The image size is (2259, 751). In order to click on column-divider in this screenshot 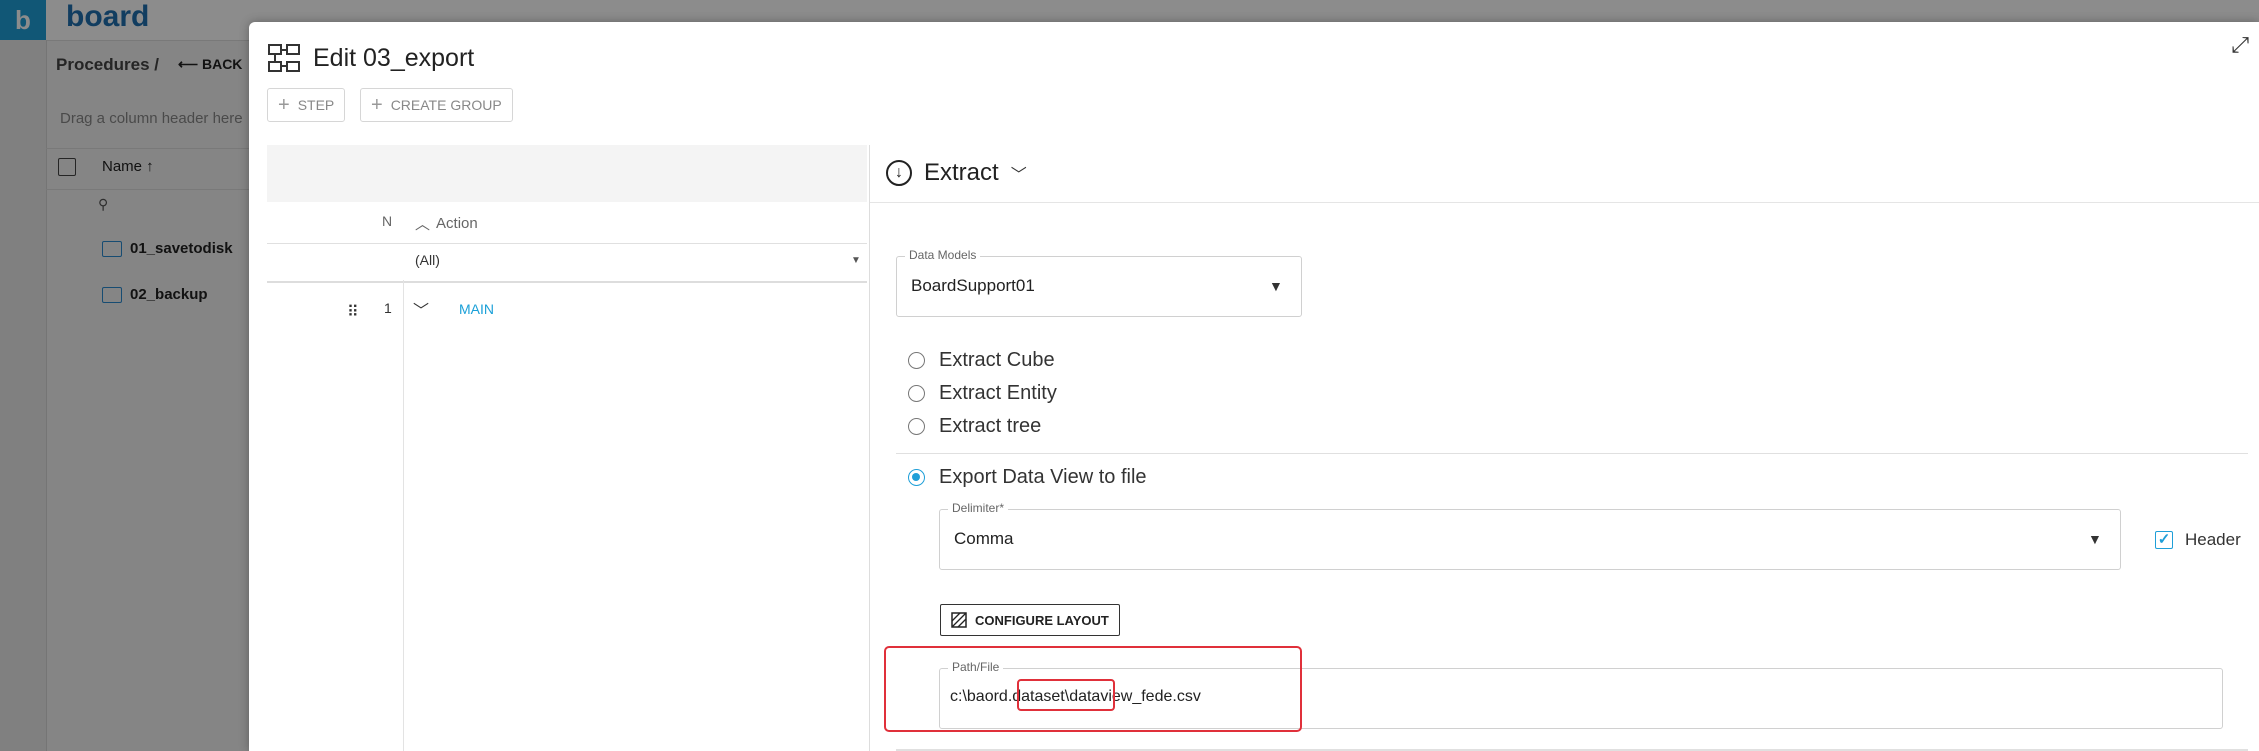, I will do `click(403, 515)`.